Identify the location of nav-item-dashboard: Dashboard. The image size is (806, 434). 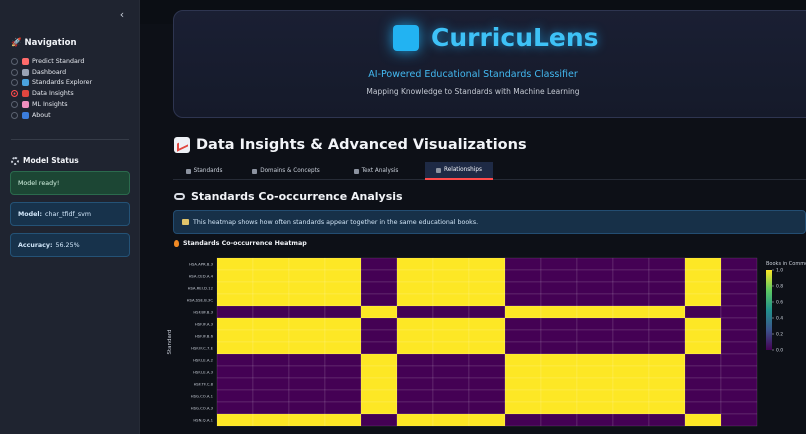
(51, 72).